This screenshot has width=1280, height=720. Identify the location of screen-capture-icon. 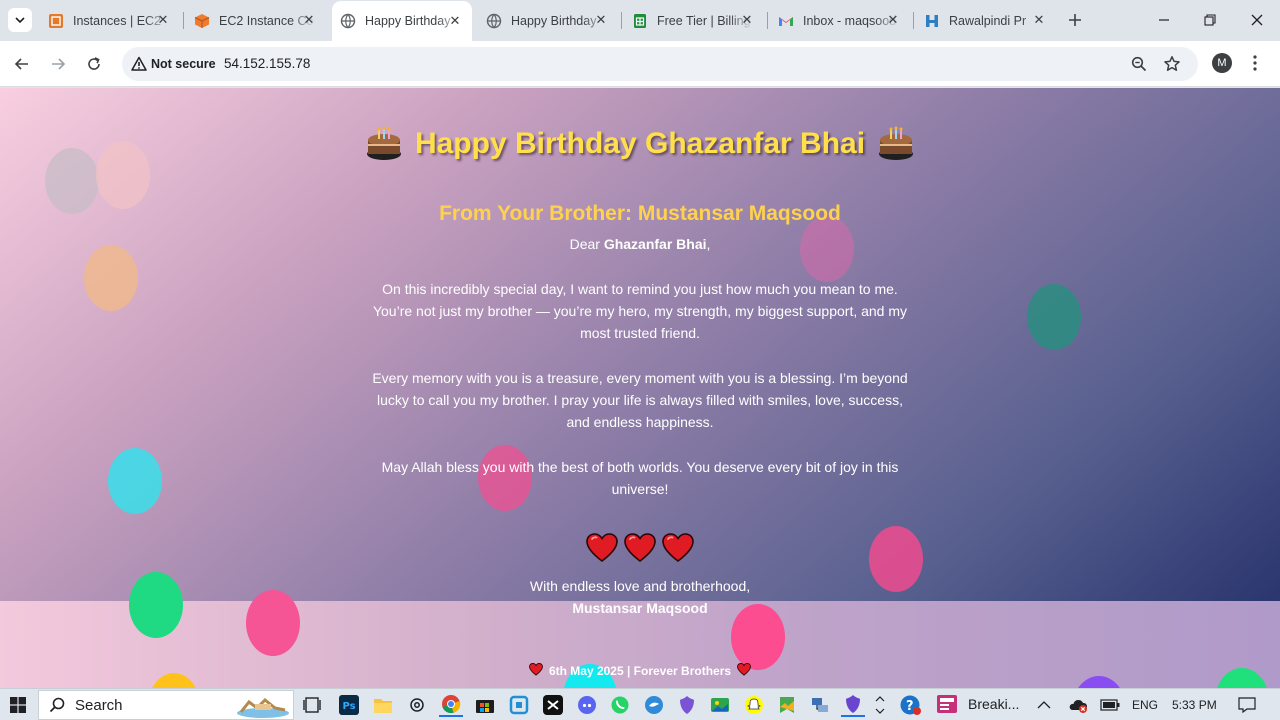
(519, 705).